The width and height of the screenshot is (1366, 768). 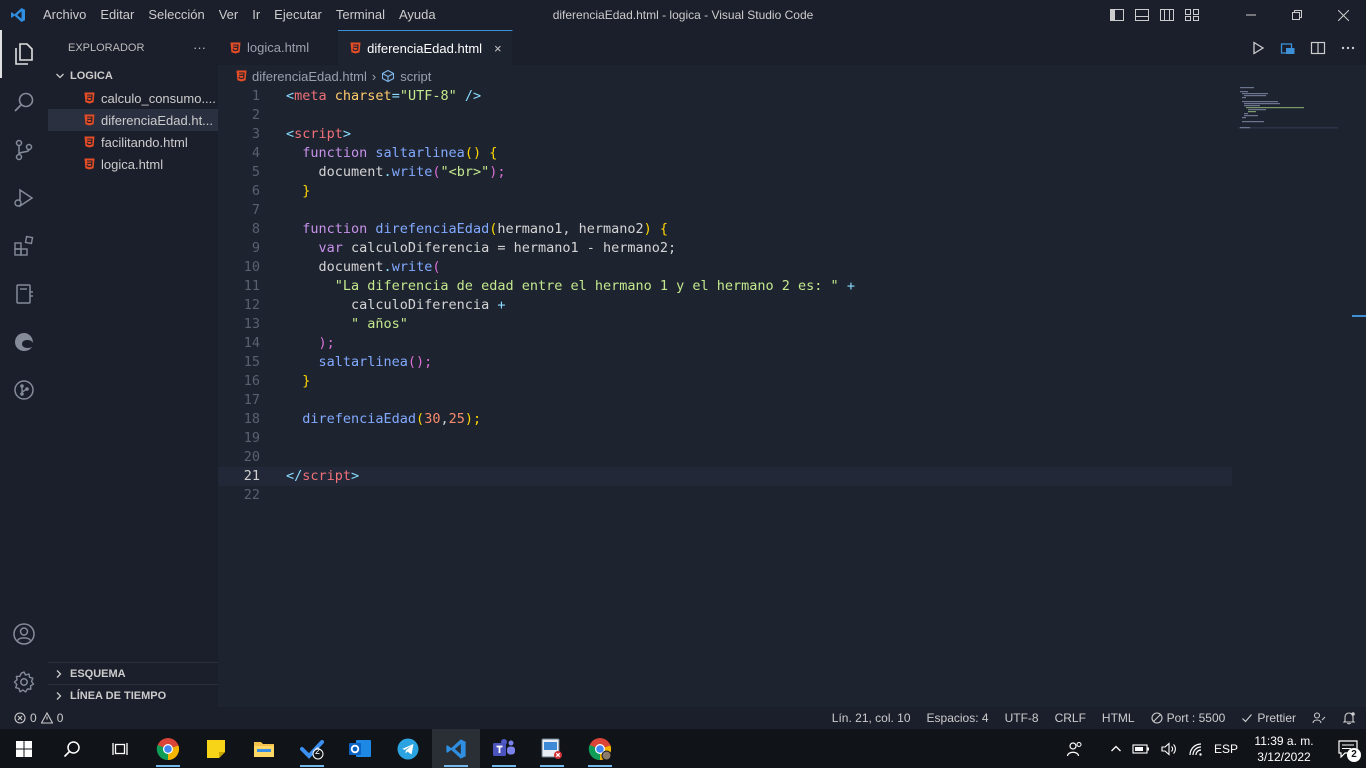 I want to click on language-mode: HTML, so click(x=1118, y=718).